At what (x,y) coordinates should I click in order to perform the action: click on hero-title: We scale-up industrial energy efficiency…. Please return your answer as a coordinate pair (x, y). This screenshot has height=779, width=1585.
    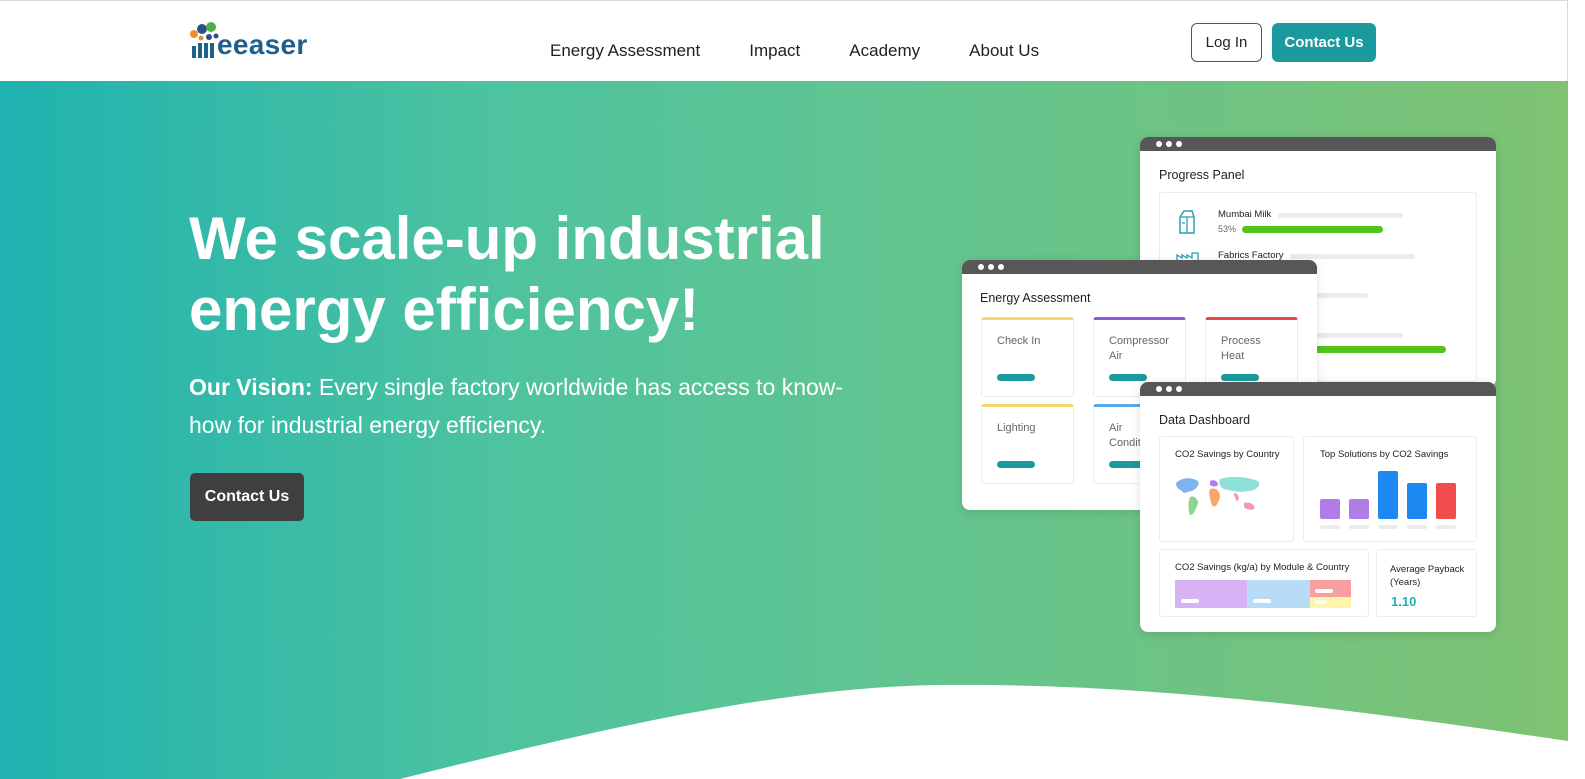
    Looking at the image, I should click on (539, 274).